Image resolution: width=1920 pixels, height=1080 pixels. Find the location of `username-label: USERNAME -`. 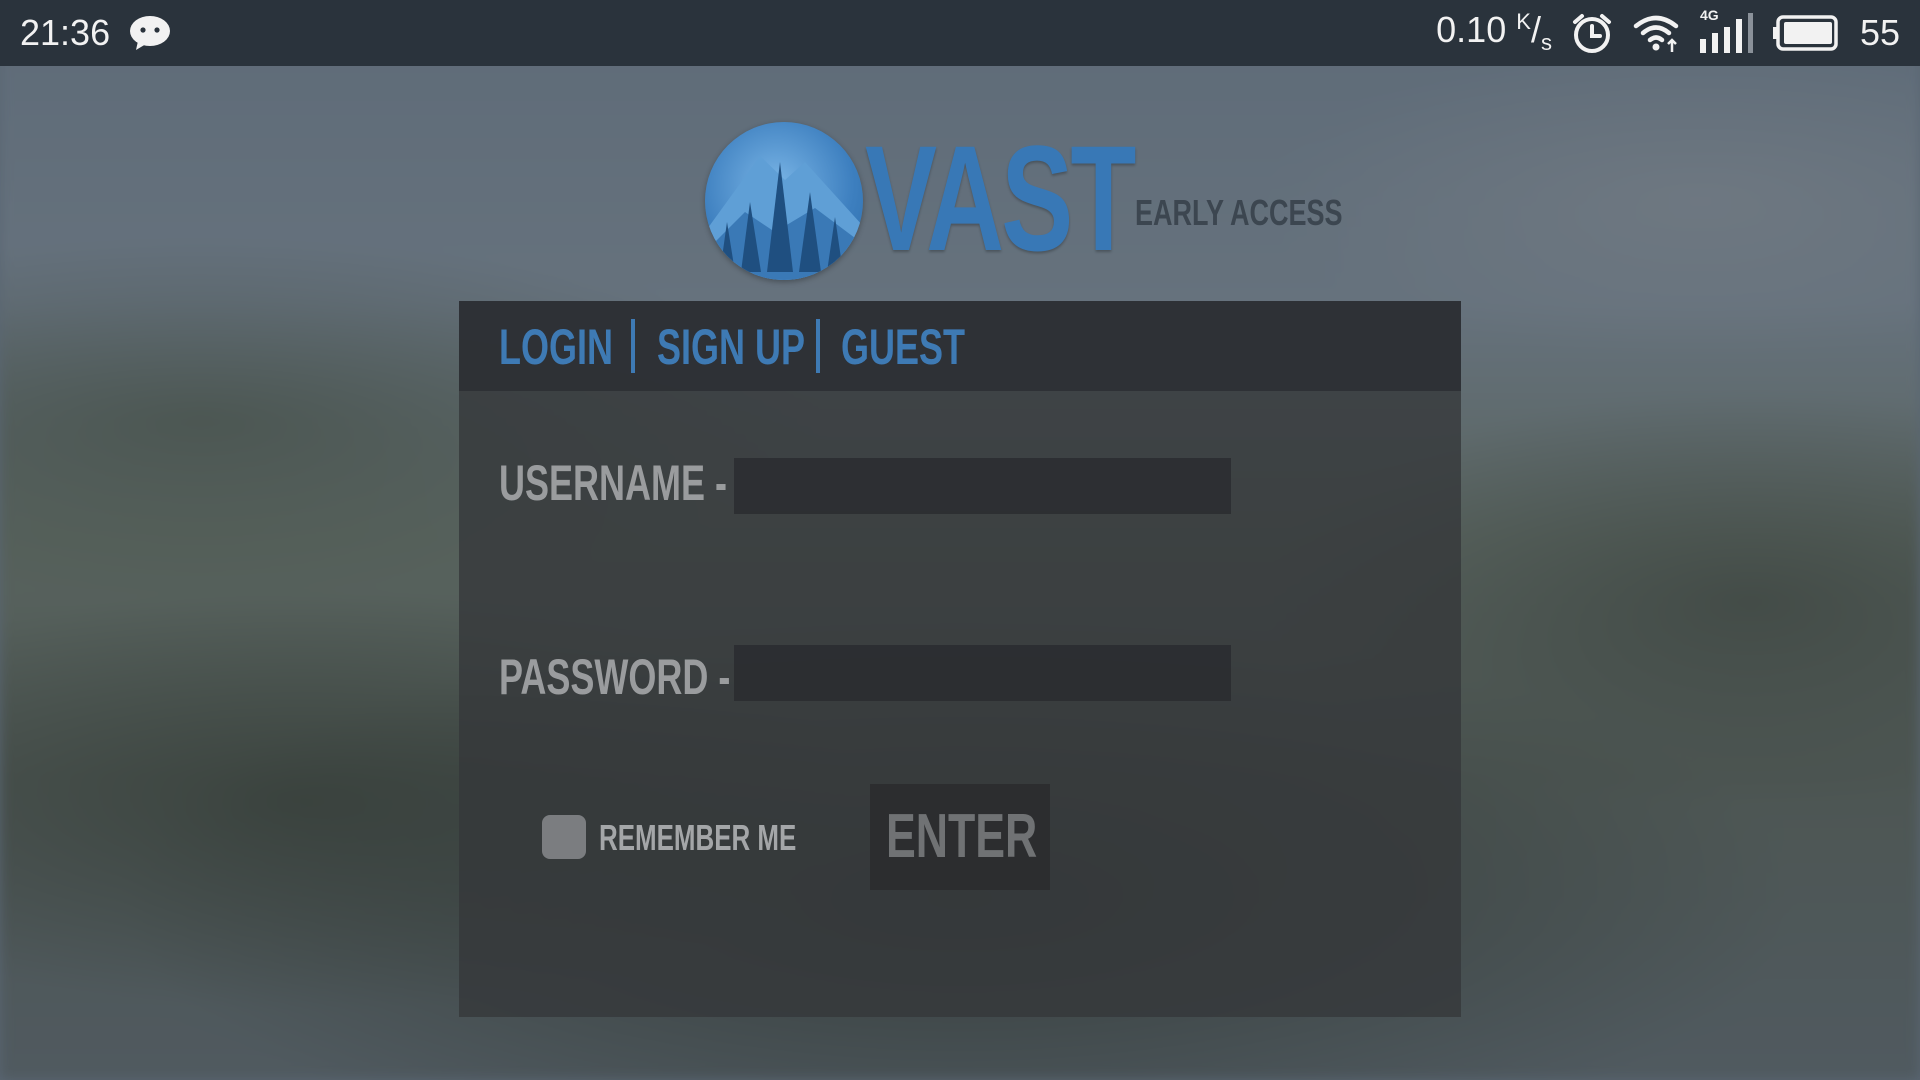

username-label: USERNAME - is located at coordinates (613, 483).